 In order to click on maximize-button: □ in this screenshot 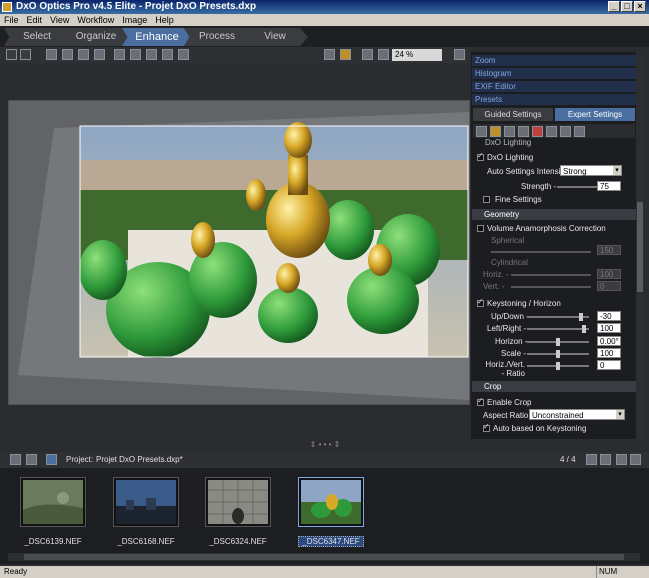, I will do `click(627, 6)`.